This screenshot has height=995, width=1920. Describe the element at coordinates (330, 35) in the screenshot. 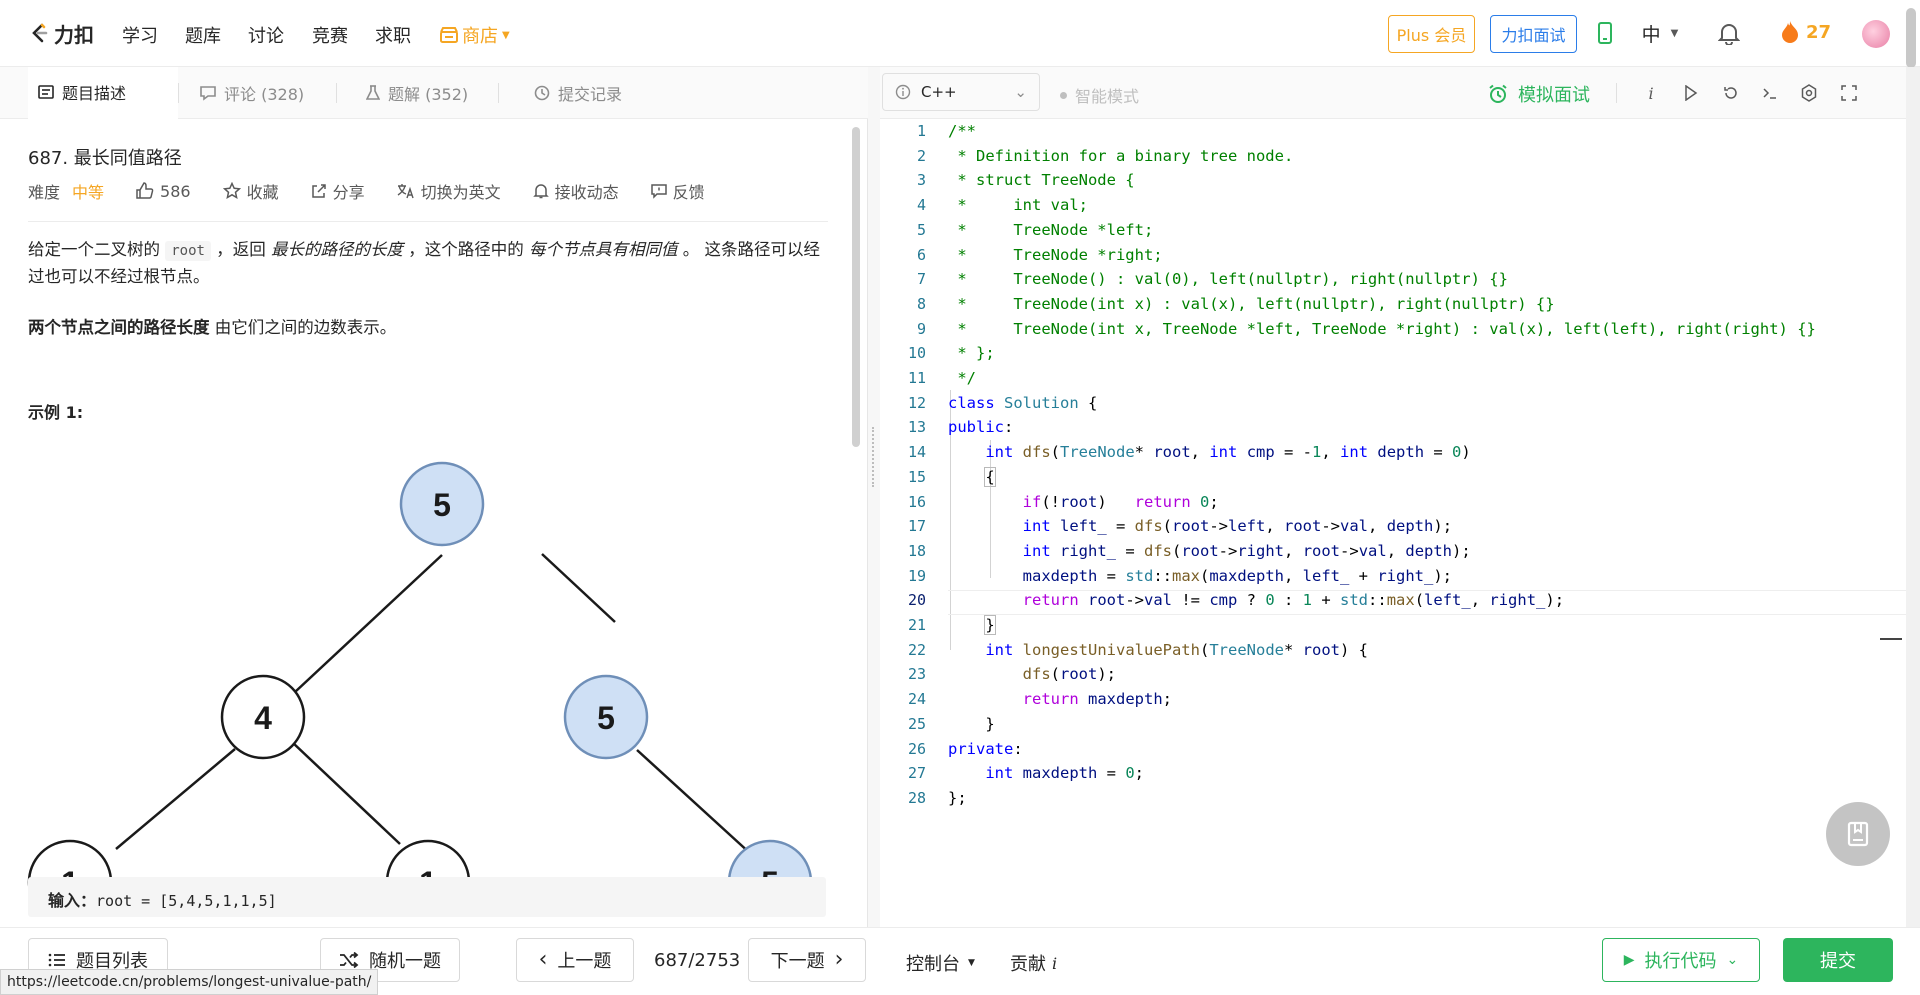

I see `nav-contest: 竞赛` at that location.